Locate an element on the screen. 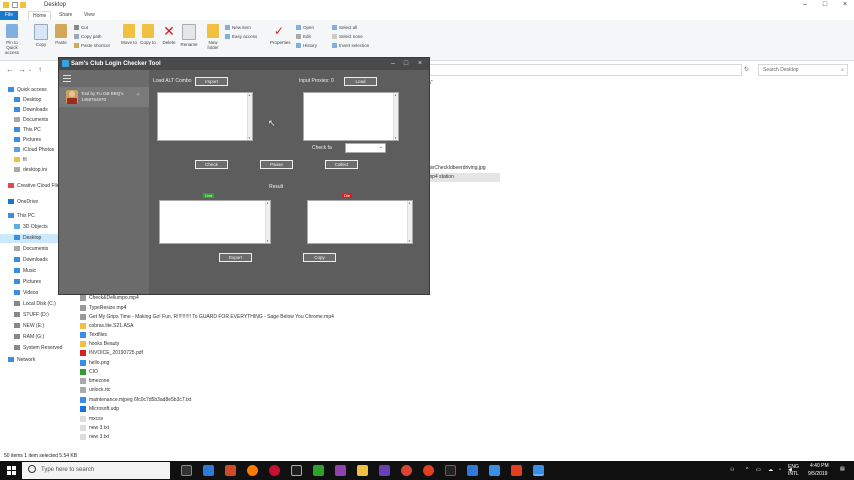  threads-select: ⌄ is located at coordinates (365, 148).